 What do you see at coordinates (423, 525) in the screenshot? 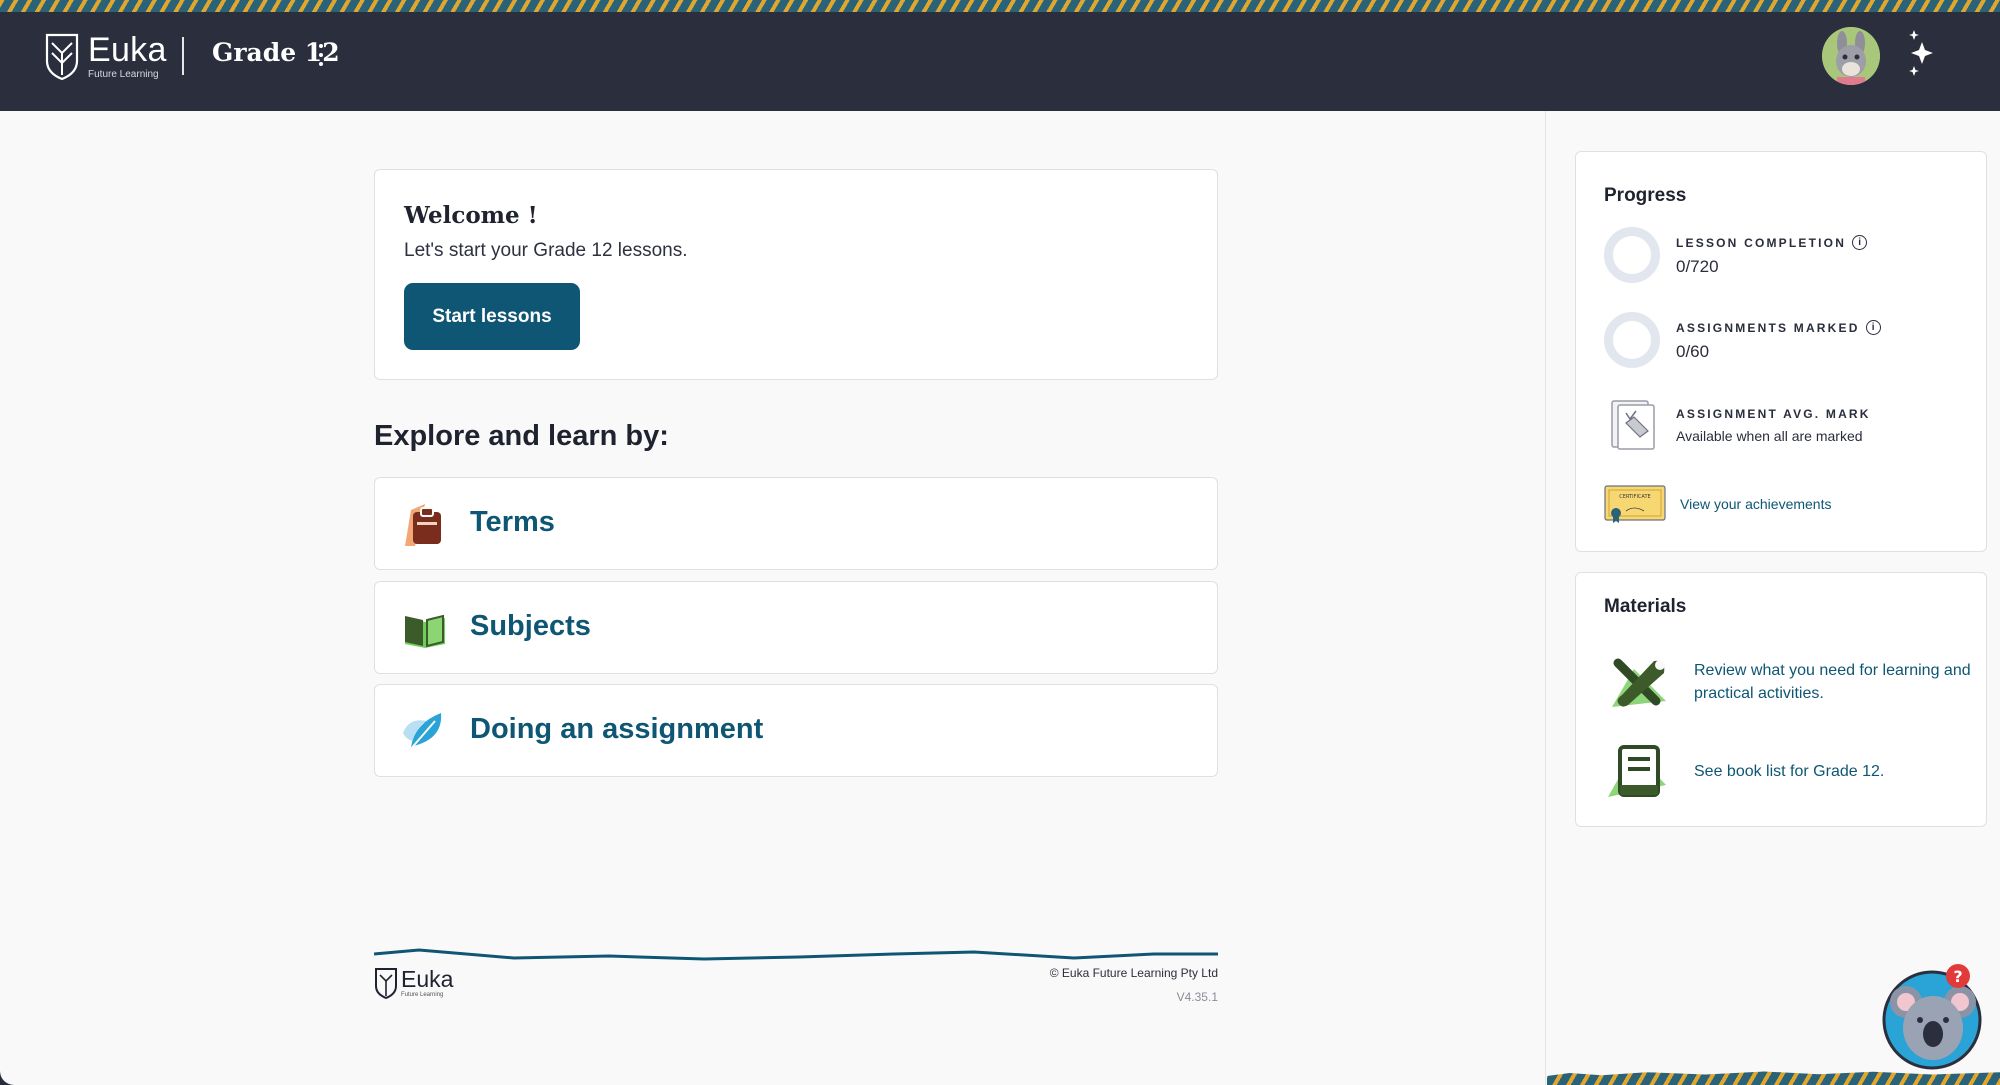
I see `clipboard-icon` at bounding box center [423, 525].